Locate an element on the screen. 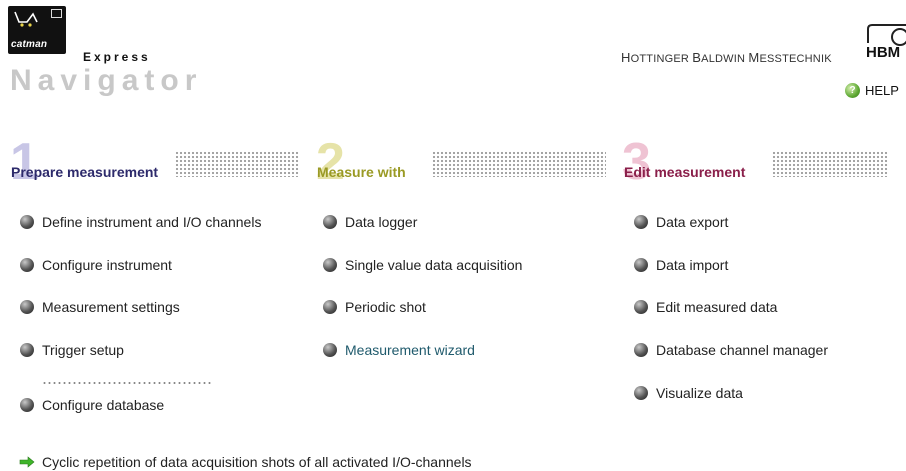 This screenshot has height=471, width=906. arrow-right-icon is located at coordinates (27, 462).